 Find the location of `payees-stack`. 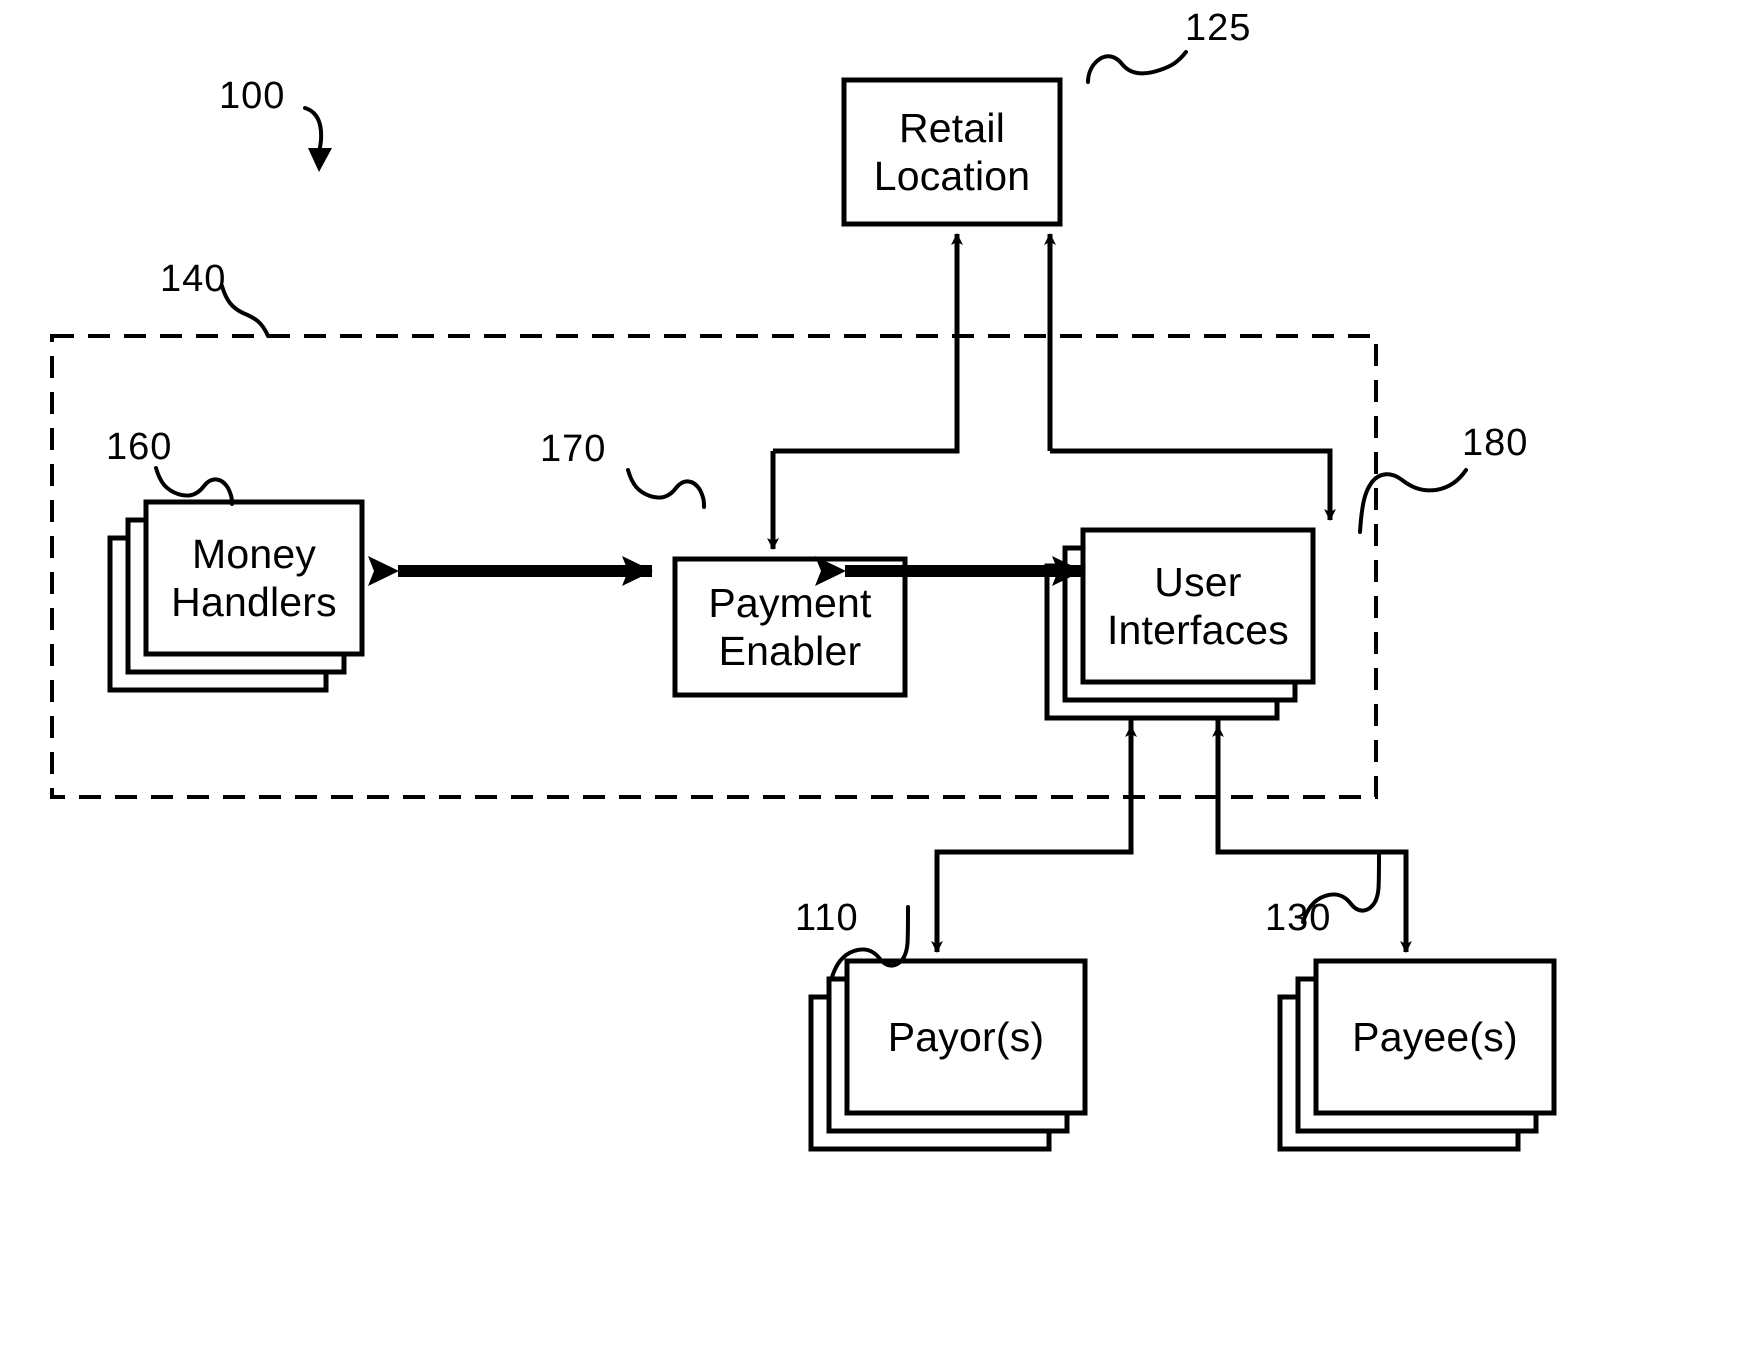

payees-stack is located at coordinates (1417, 1055).